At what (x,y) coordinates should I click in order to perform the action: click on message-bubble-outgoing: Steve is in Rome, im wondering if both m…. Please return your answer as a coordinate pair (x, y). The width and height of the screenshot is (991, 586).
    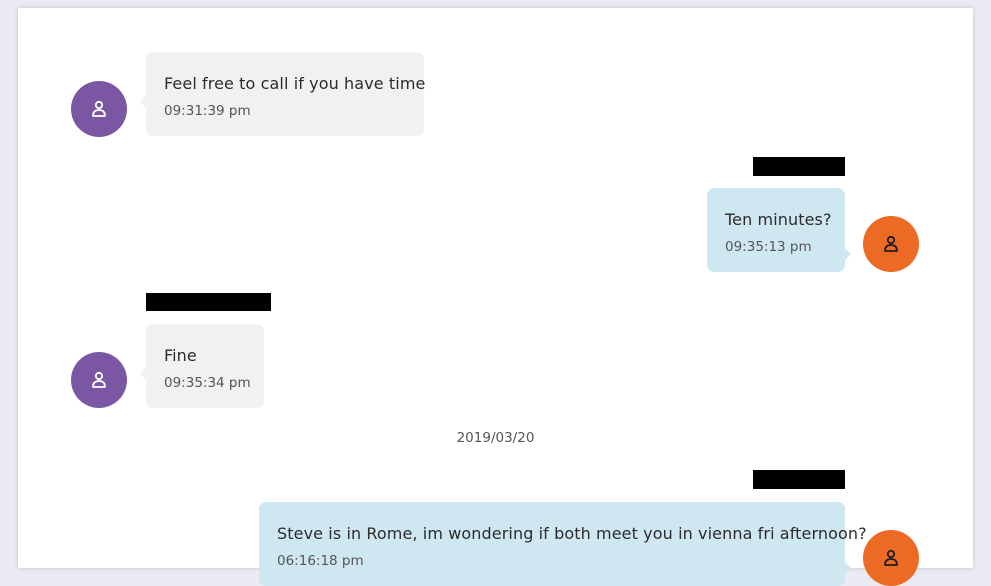
    Looking at the image, I should click on (563, 544).